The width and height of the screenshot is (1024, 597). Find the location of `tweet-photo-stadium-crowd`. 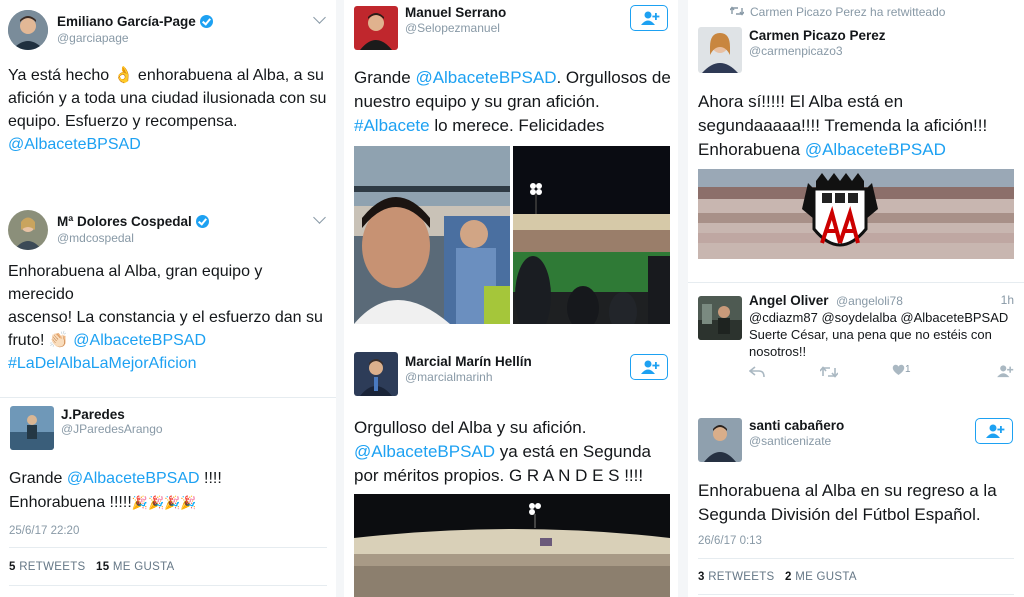

tweet-photo-stadium-crowd is located at coordinates (512, 545).